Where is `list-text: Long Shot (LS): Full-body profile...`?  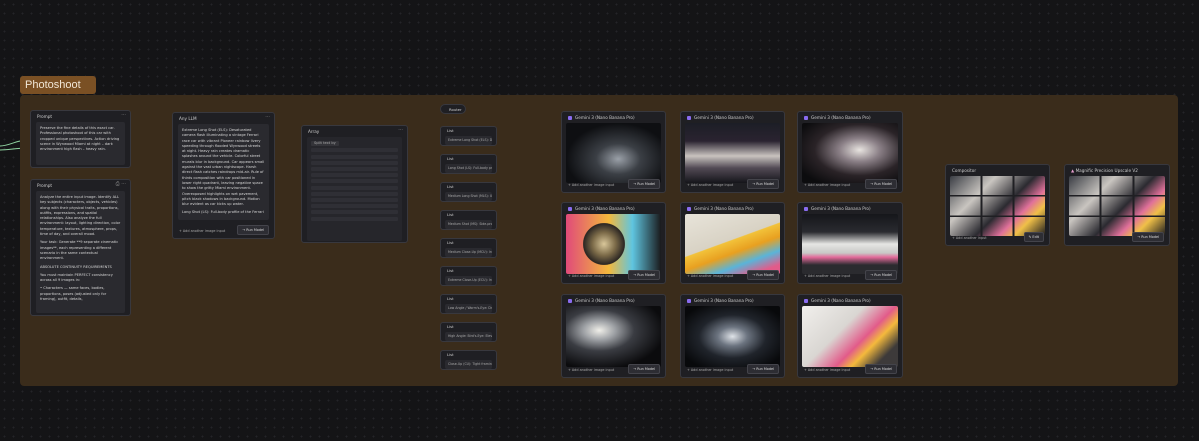 list-text: Long Shot (LS): Full-body profile... is located at coordinates (468, 168).